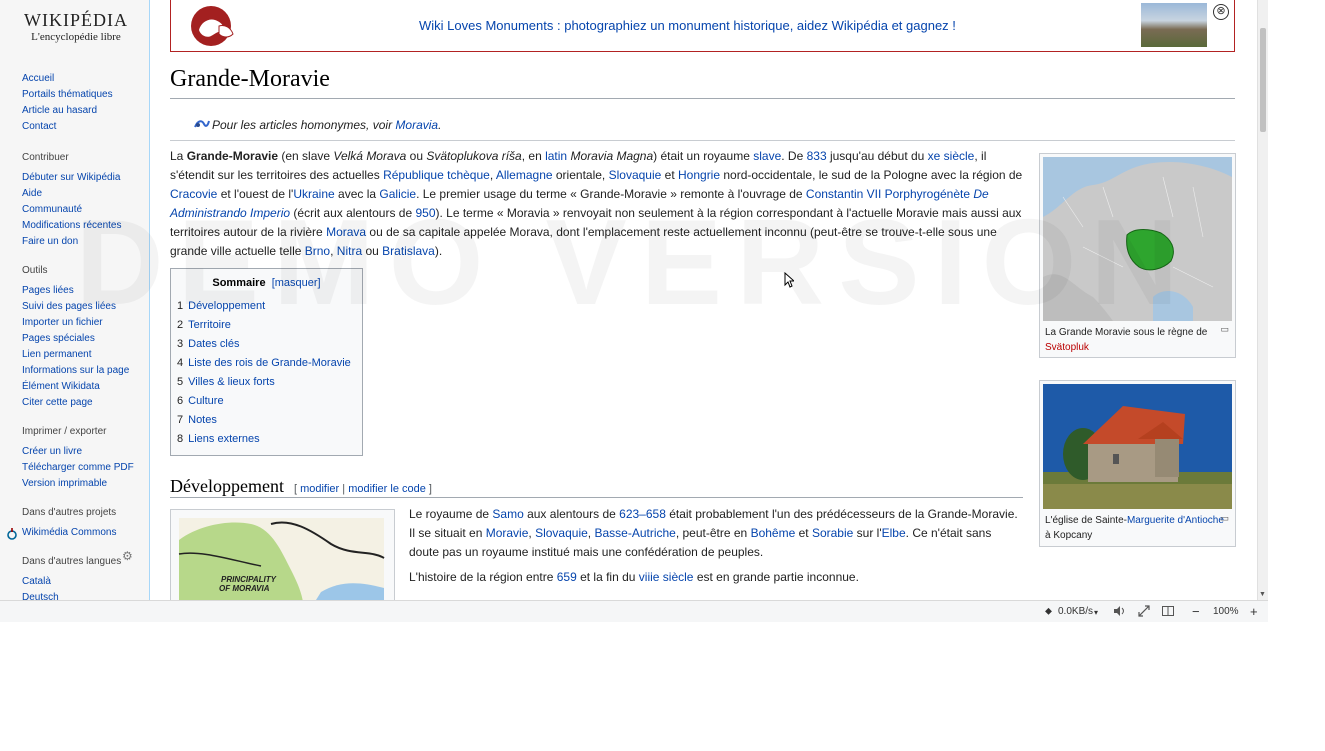 The image size is (1325, 751). I want to click on toc-item: 4 Liste des rois de Grande-Moravie, so click(269, 363).